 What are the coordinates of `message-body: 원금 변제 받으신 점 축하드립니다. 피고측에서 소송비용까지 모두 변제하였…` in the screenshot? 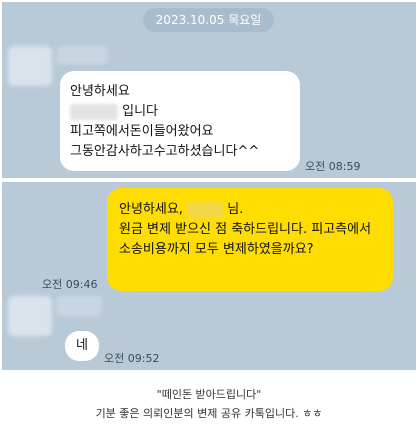 It's located at (245, 239).